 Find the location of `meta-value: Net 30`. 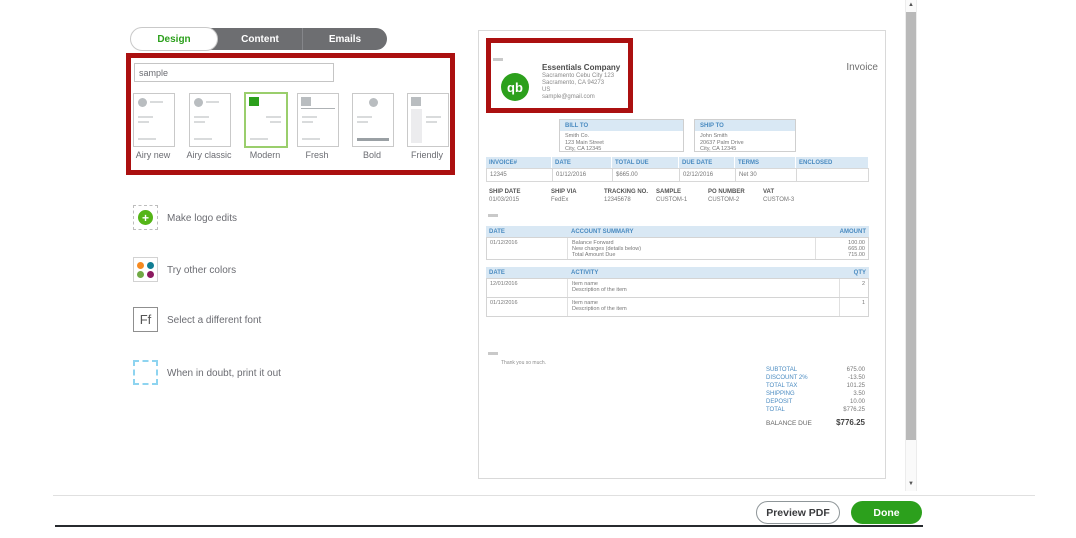

meta-value: Net 30 is located at coordinates (765, 175).